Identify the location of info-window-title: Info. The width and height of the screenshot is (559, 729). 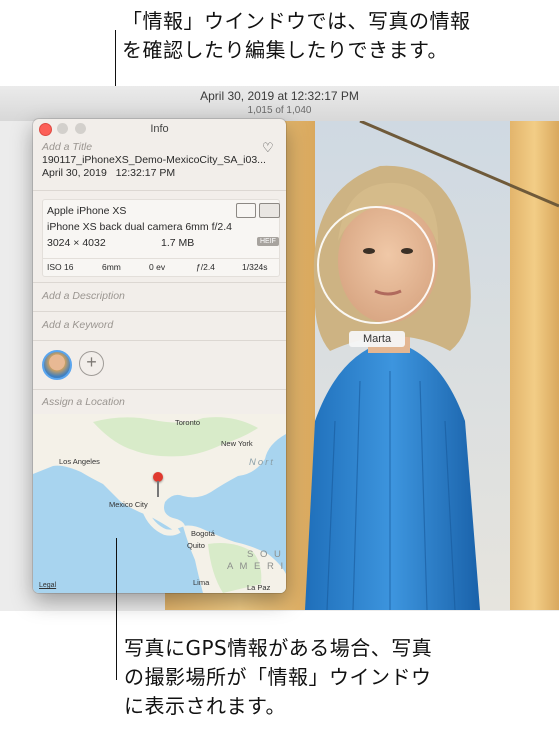
(159, 129).